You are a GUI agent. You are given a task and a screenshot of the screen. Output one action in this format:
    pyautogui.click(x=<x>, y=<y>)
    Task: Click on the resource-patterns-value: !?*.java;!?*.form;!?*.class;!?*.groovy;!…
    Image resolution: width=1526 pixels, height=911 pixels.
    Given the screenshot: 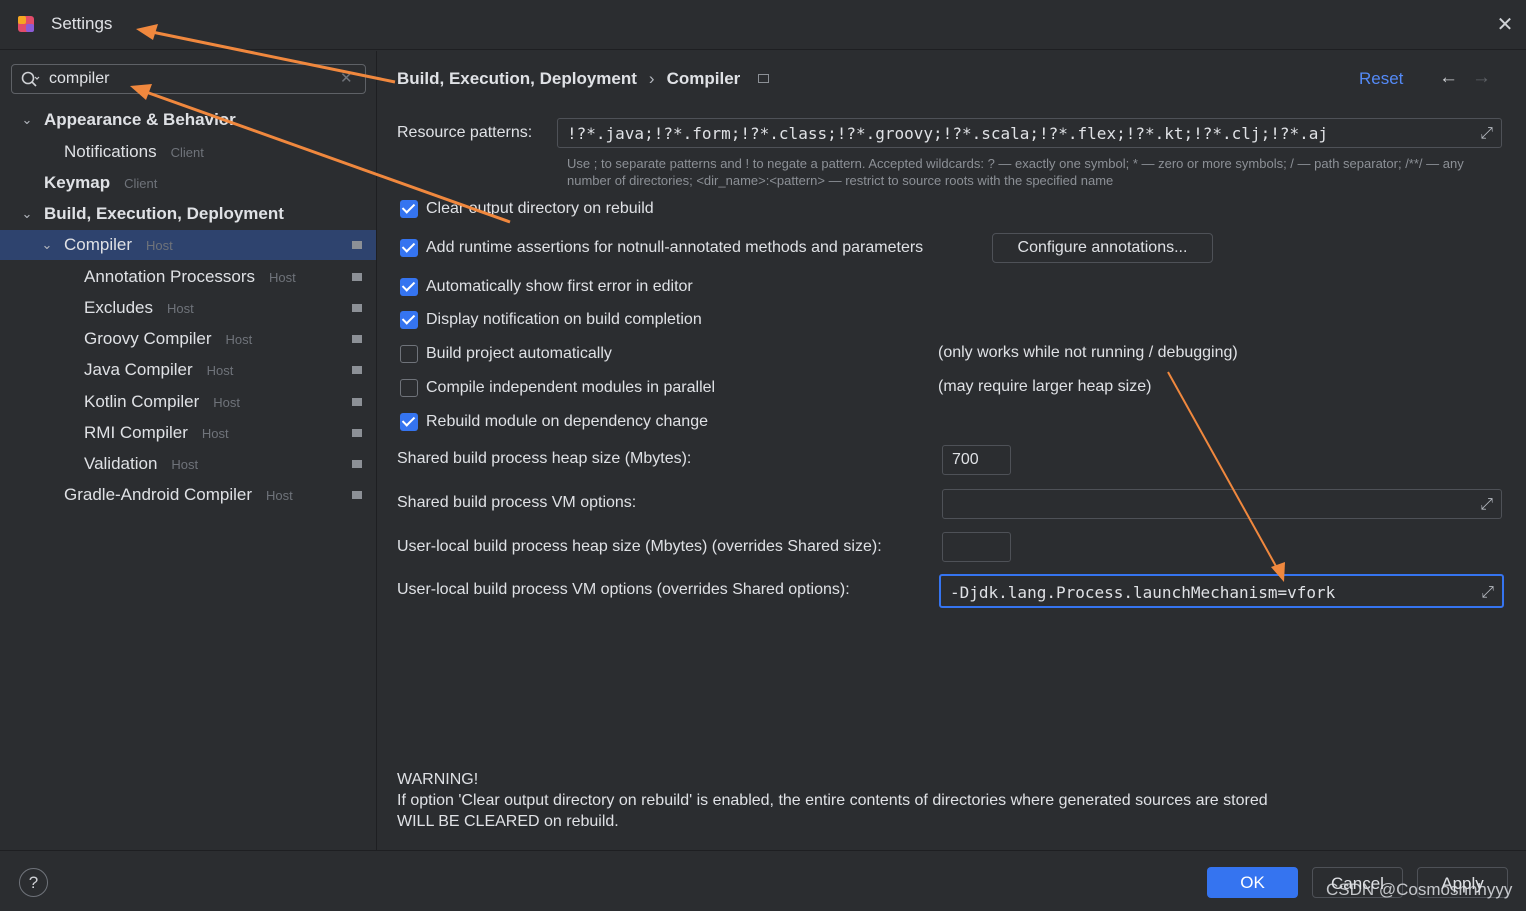 What is the action you would take?
    pyautogui.click(x=947, y=133)
    